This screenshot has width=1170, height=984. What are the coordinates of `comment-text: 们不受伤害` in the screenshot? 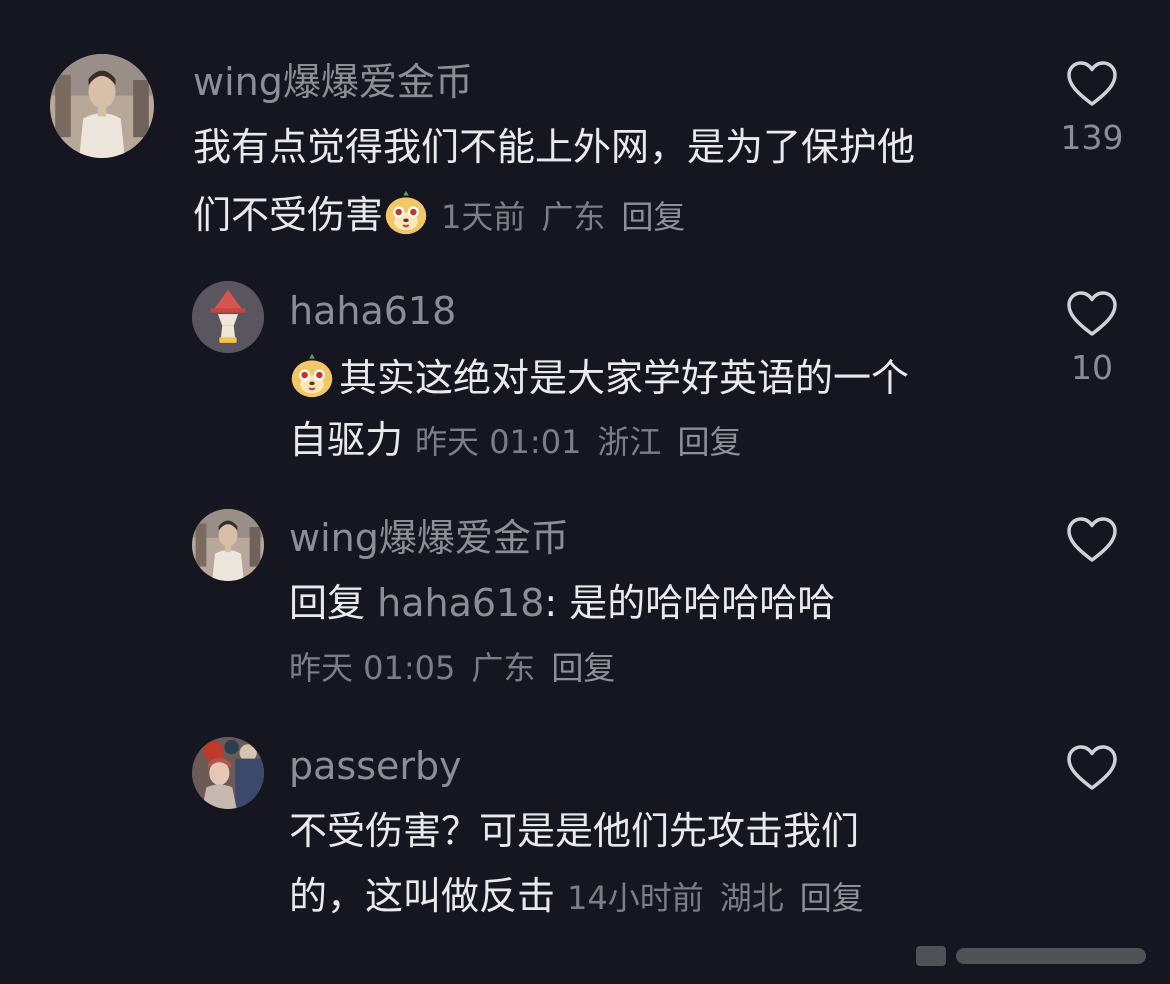 It's located at (288, 215).